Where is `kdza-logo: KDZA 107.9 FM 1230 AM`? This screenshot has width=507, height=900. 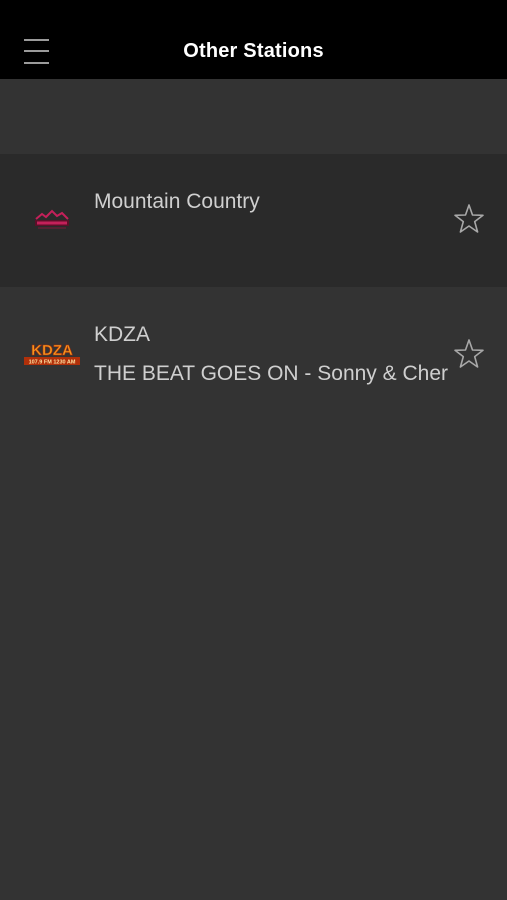 kdza-logo: KDZA 107.9 FM 1230 AM is located at coordinates (52, 354).